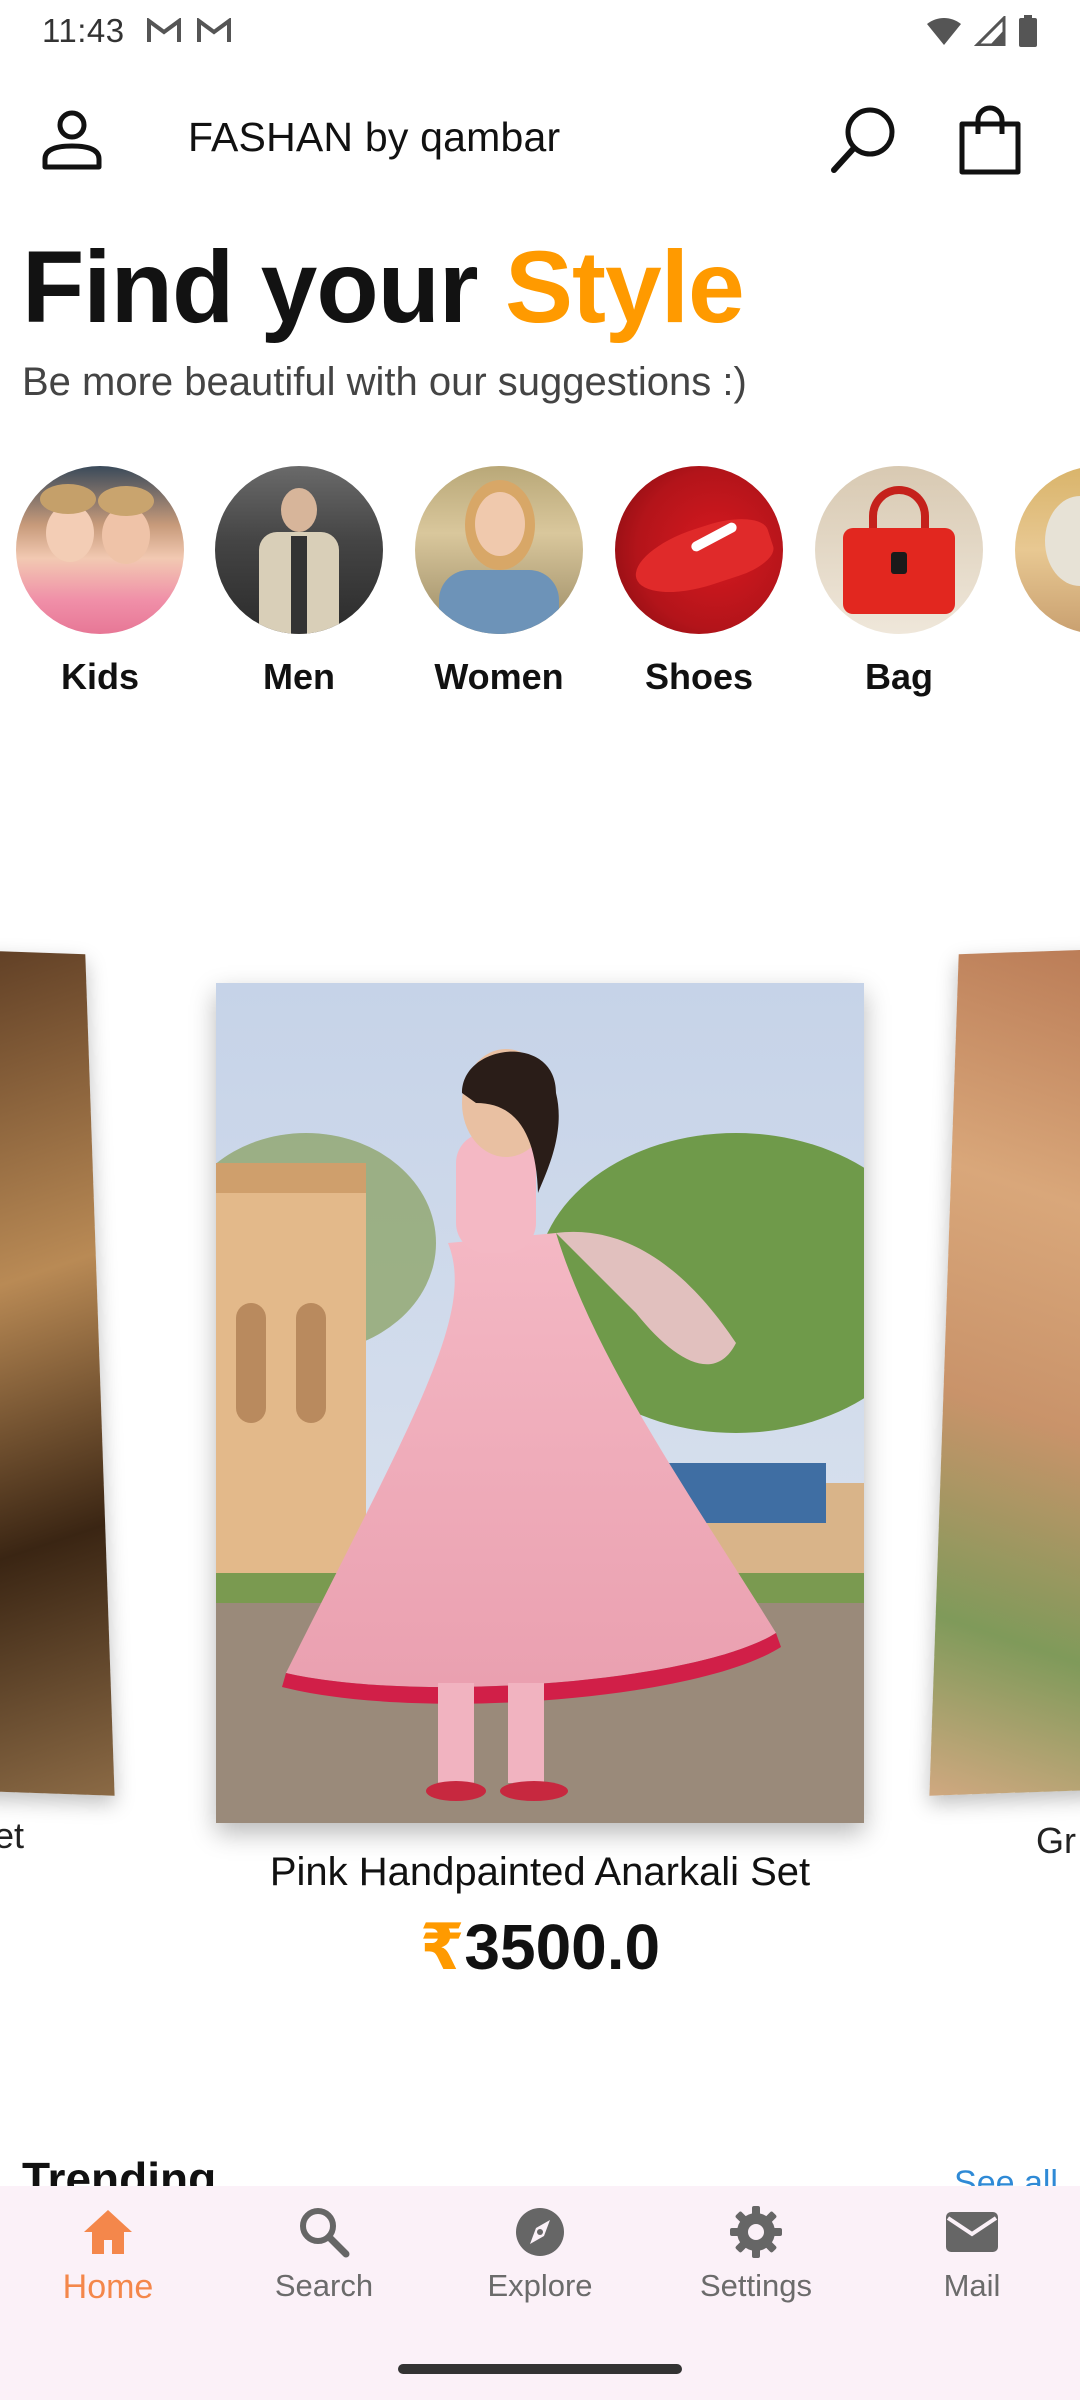  What do you see at coordinates (57, 1372) in the screenshot?
I see `product-card-previous` at bounding box center [57, 1372].